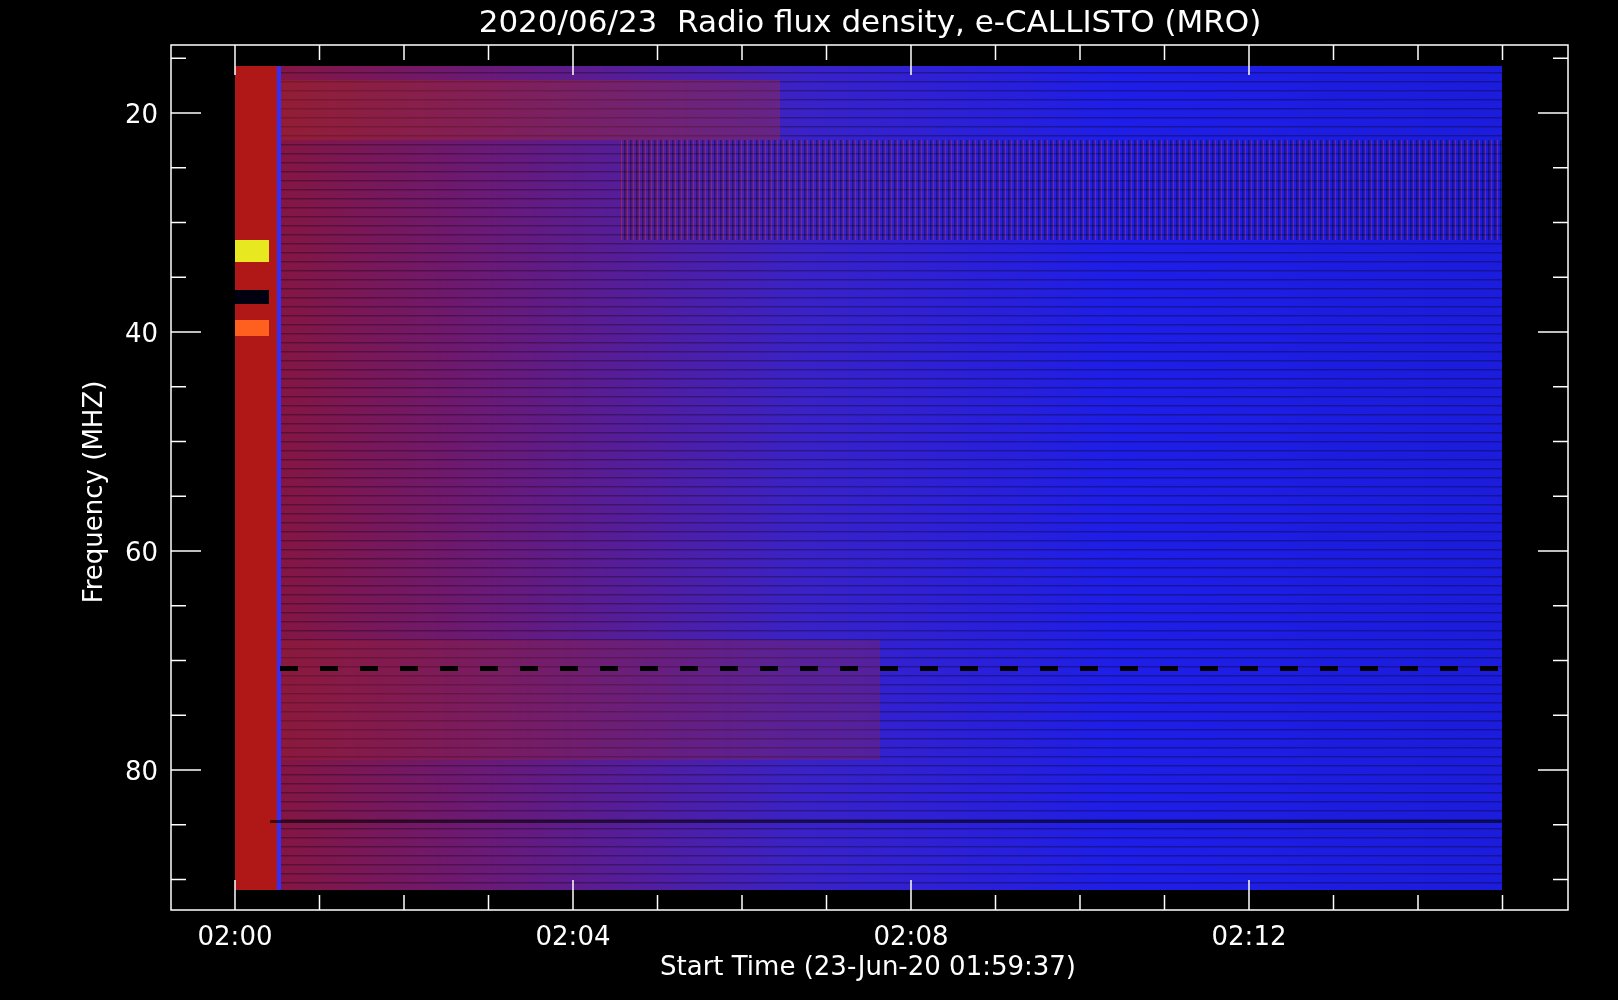 The width and height of the screenshot is (1618, 1000). Describe the element at coordinates (141, 771) in the screenshot. I see `y-tick-label: 80` at that location.